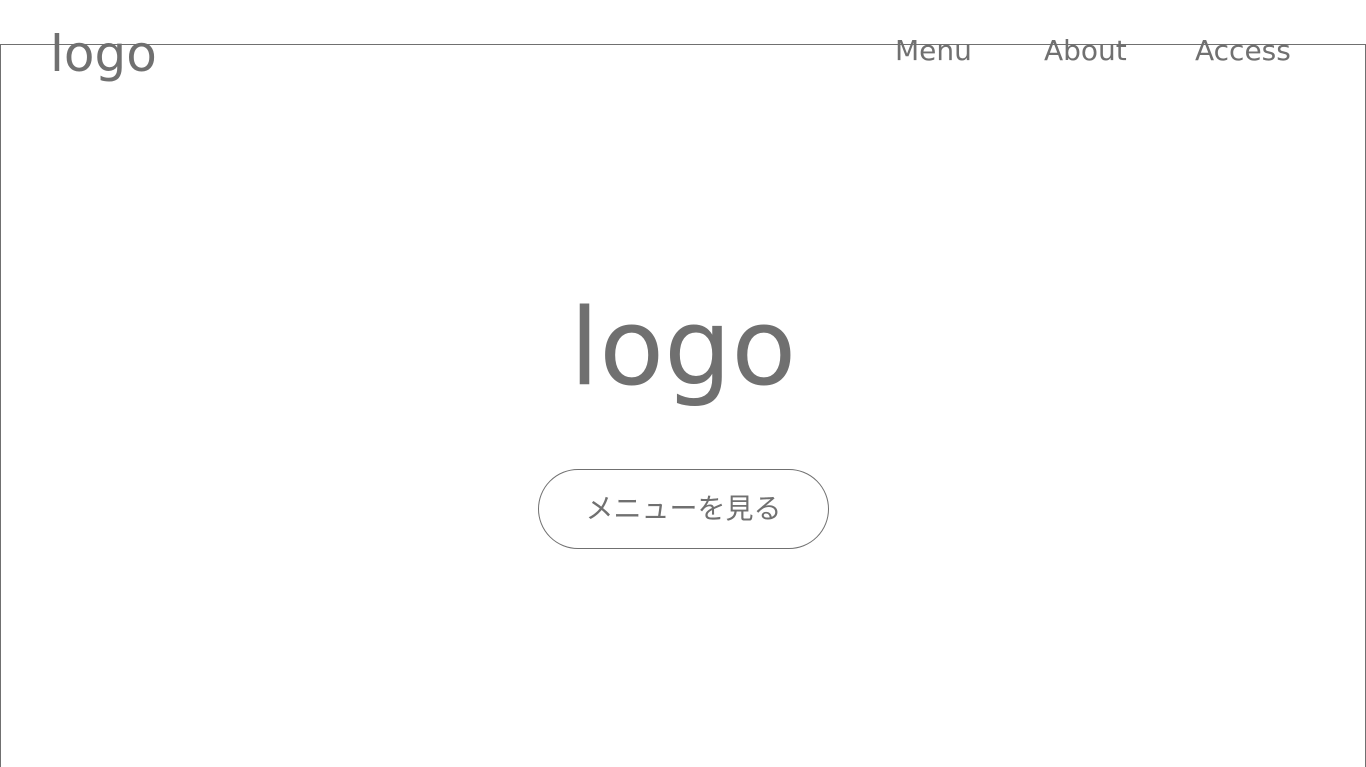  I want to click on nav-item-menu: Menu, so click(933, 51).